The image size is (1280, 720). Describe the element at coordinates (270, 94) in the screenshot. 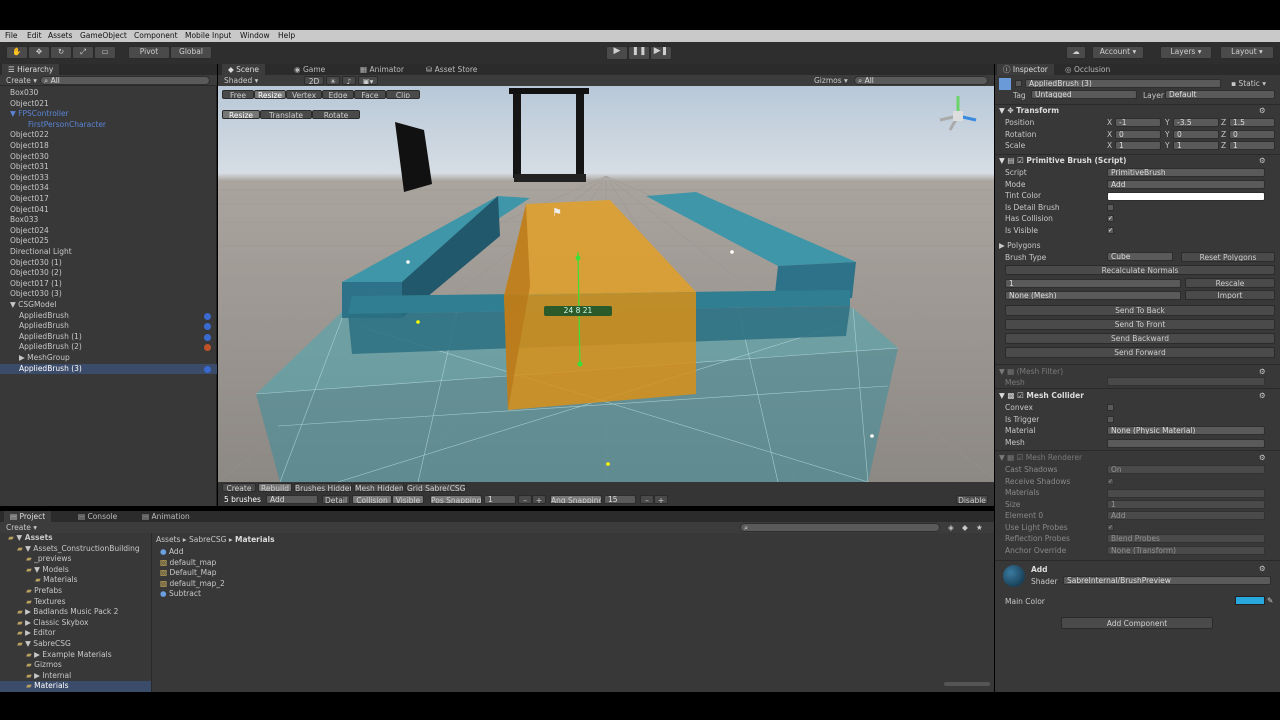

I see `mode-resize: Resize` at that location.